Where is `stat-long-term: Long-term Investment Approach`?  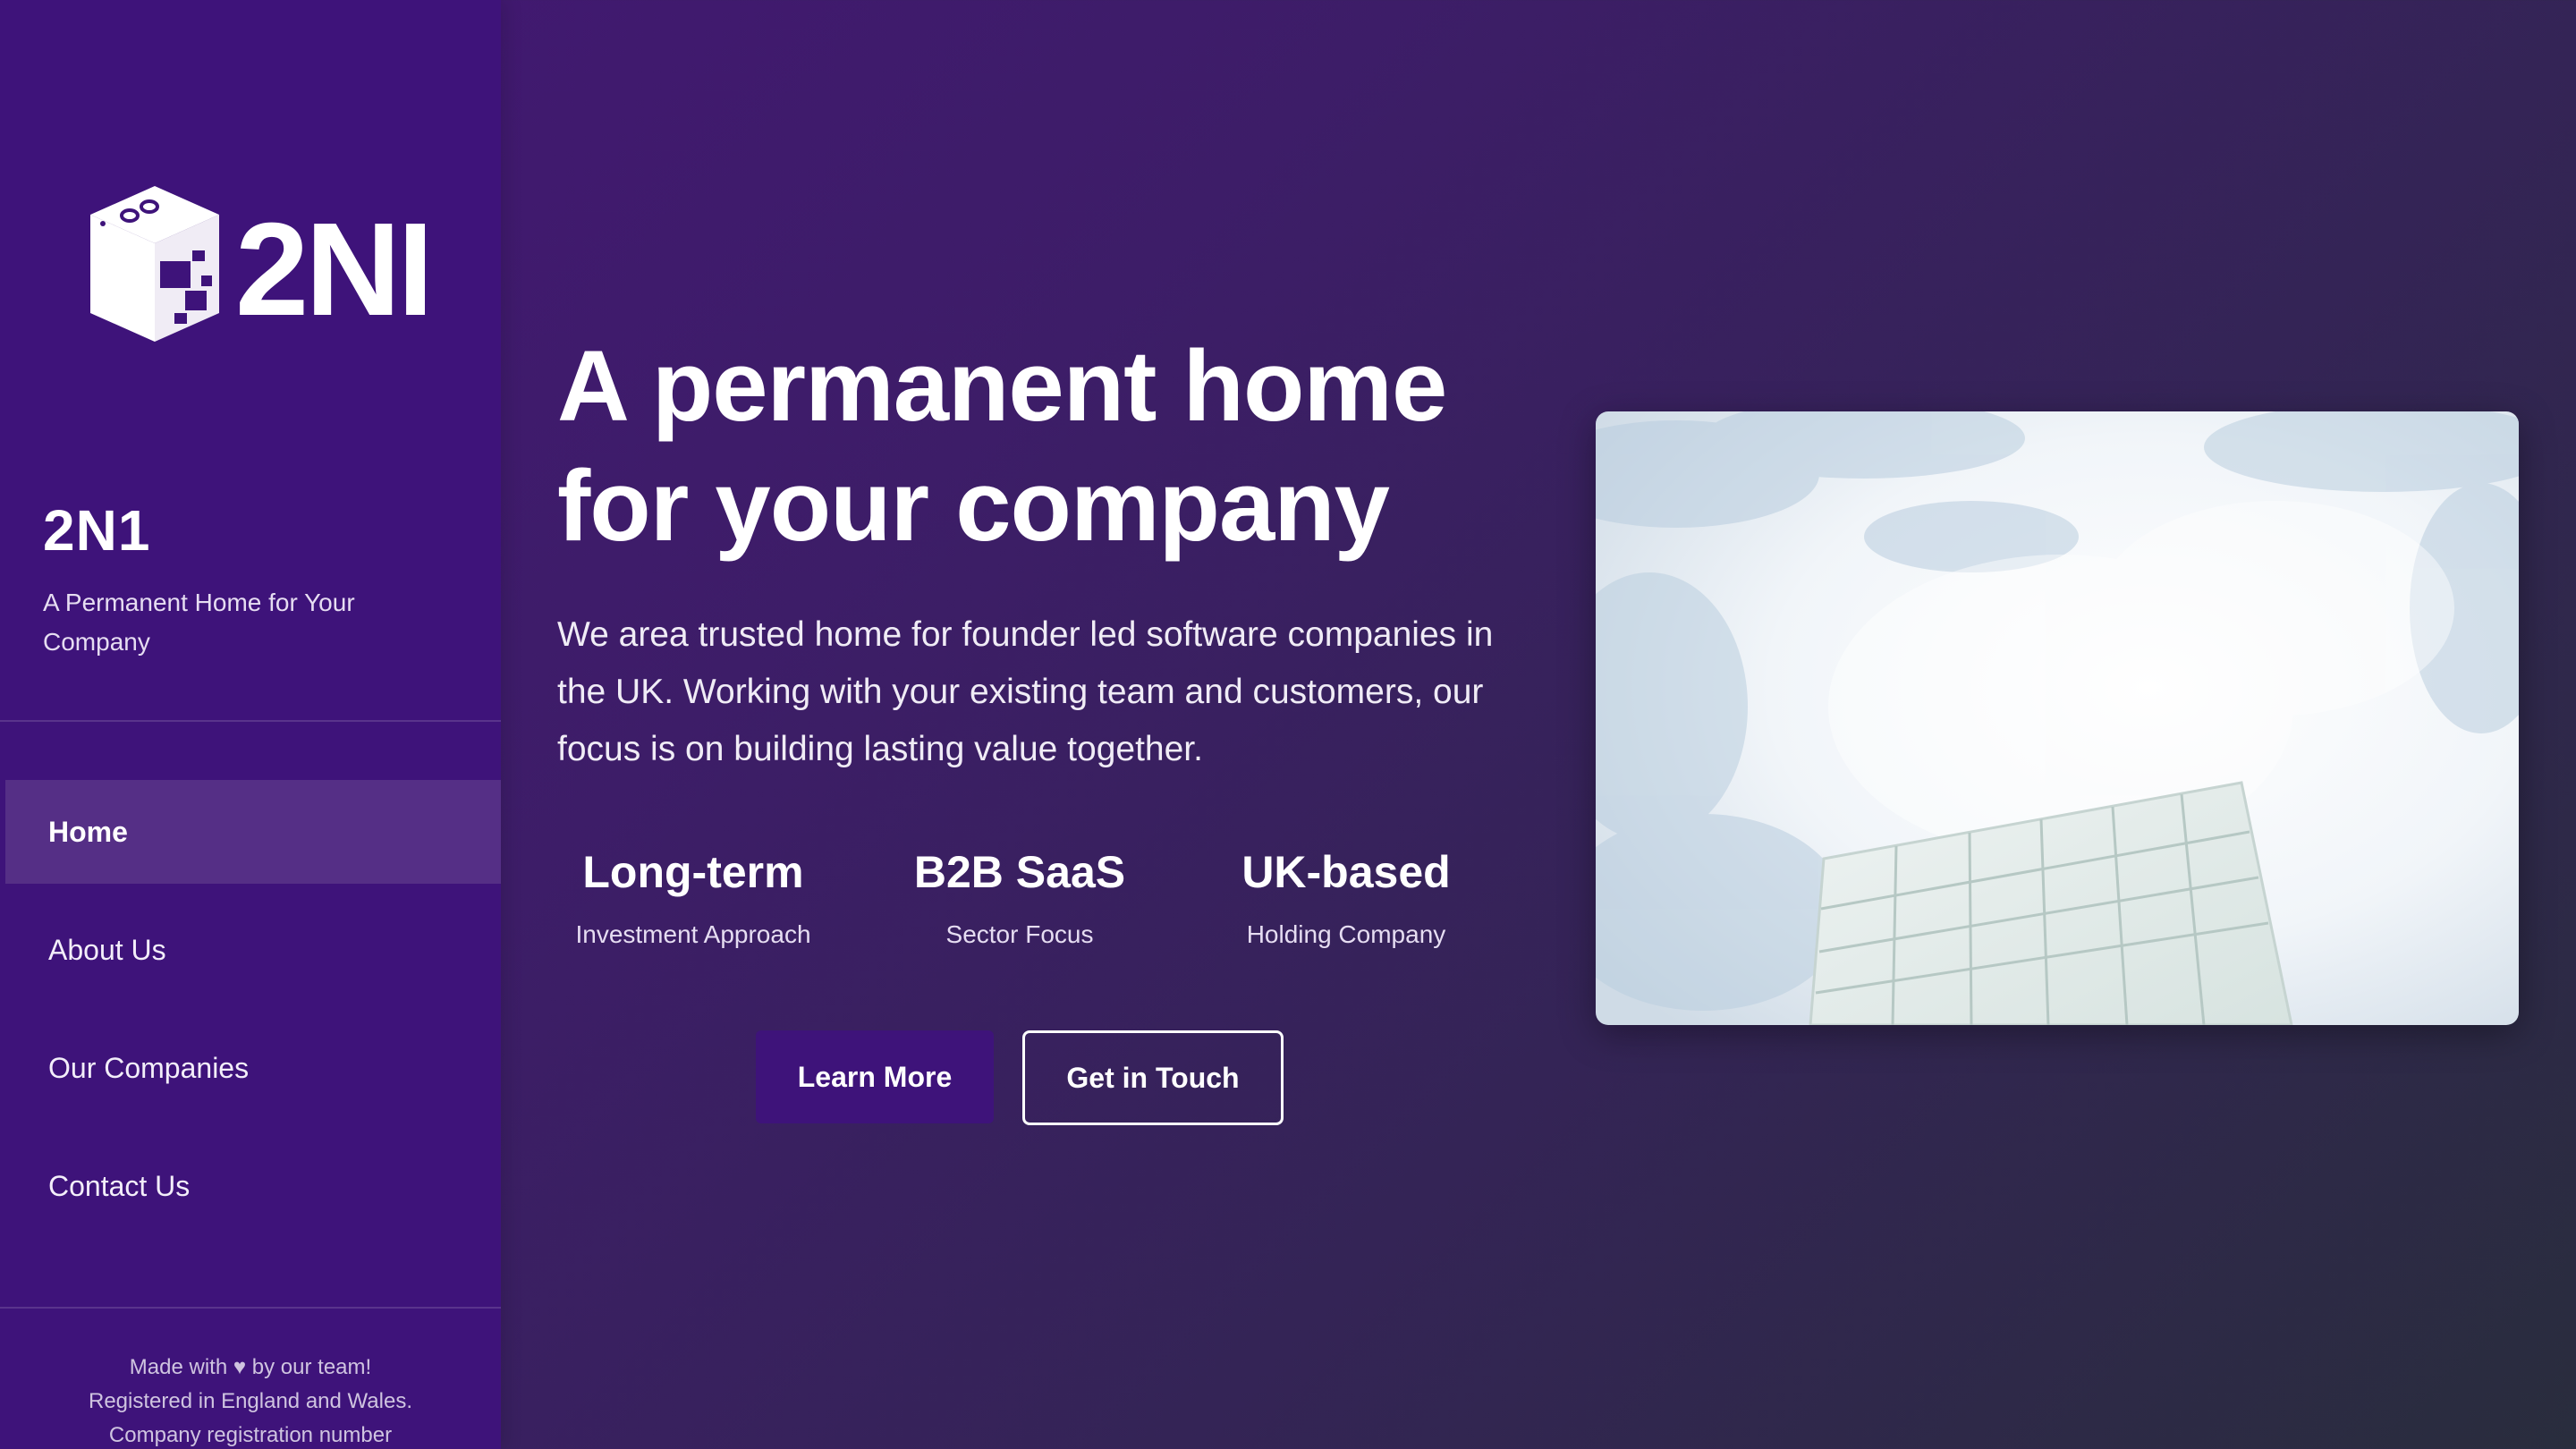 stat-long-term: Long-term Investment Approach is located at coordinates (693, 892).